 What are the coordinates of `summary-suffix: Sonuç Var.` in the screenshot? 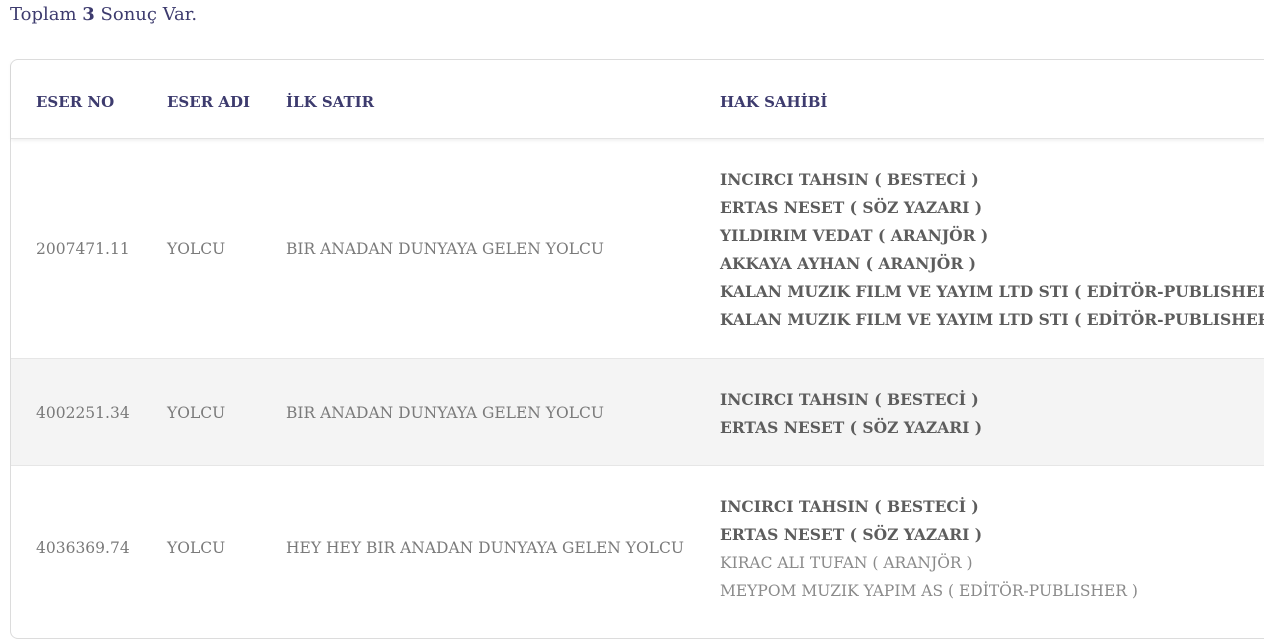 It's located at (149, 14).